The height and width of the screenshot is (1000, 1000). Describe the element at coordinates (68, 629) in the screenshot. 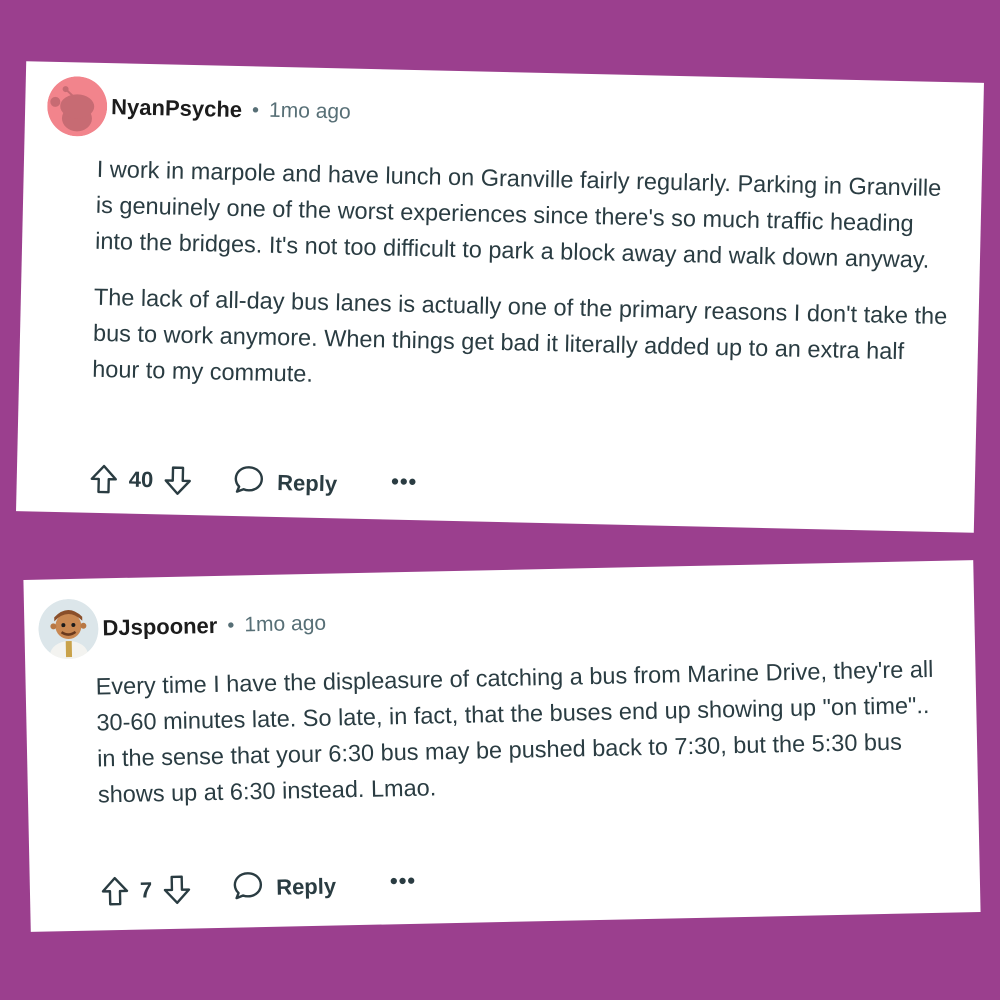

I see `custom-avatar-icon` at that location.